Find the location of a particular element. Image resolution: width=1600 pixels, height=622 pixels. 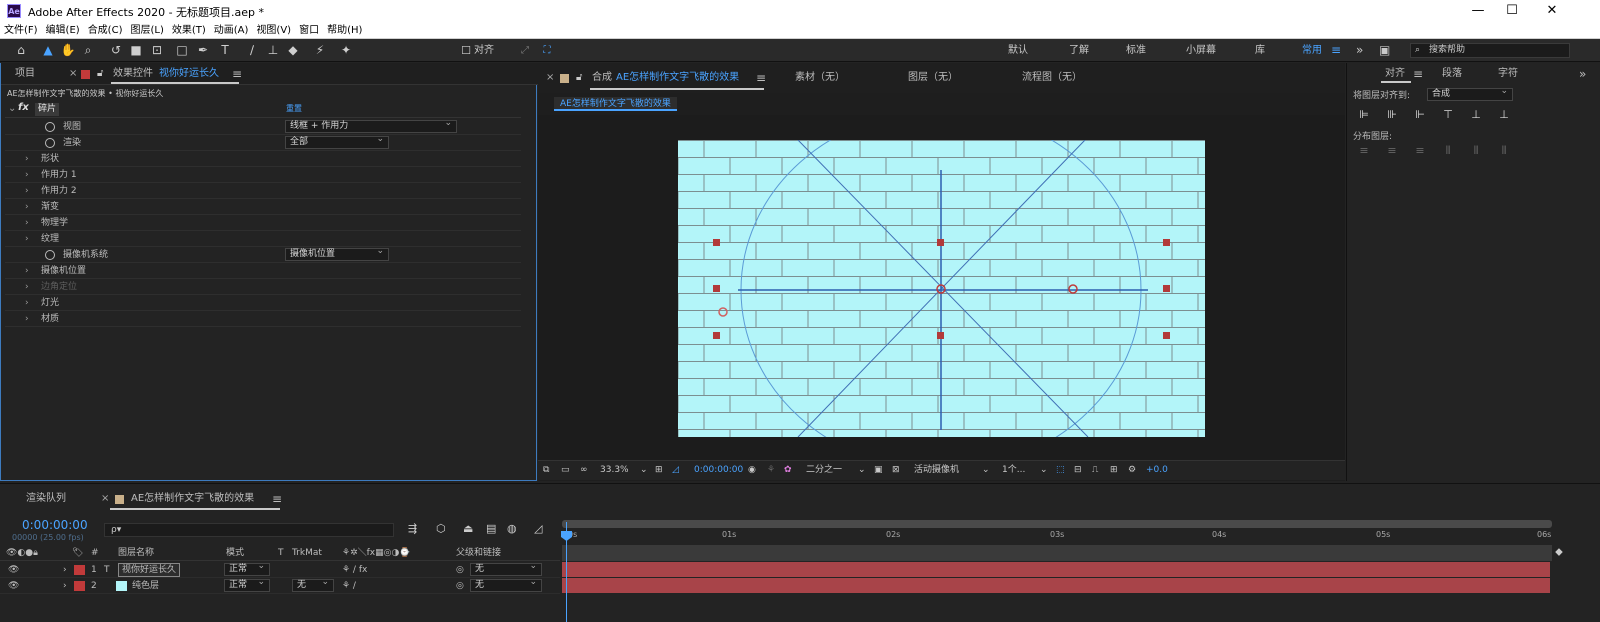

workspace-library: 库 is located at coordinates (1260, 50).